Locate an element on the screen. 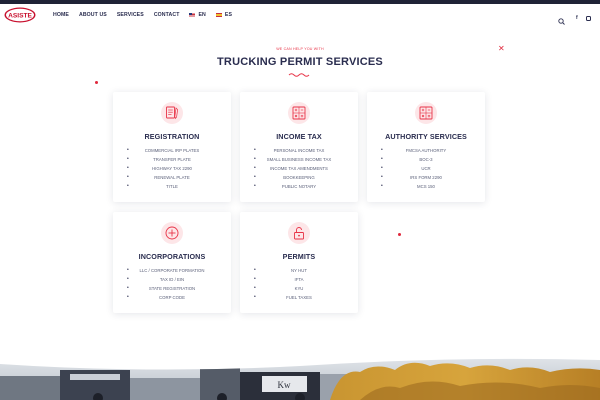 The width and height of the screenshot is (600, 400). list-item: STATE REGISTRATION is located at coordinates (172, 288).